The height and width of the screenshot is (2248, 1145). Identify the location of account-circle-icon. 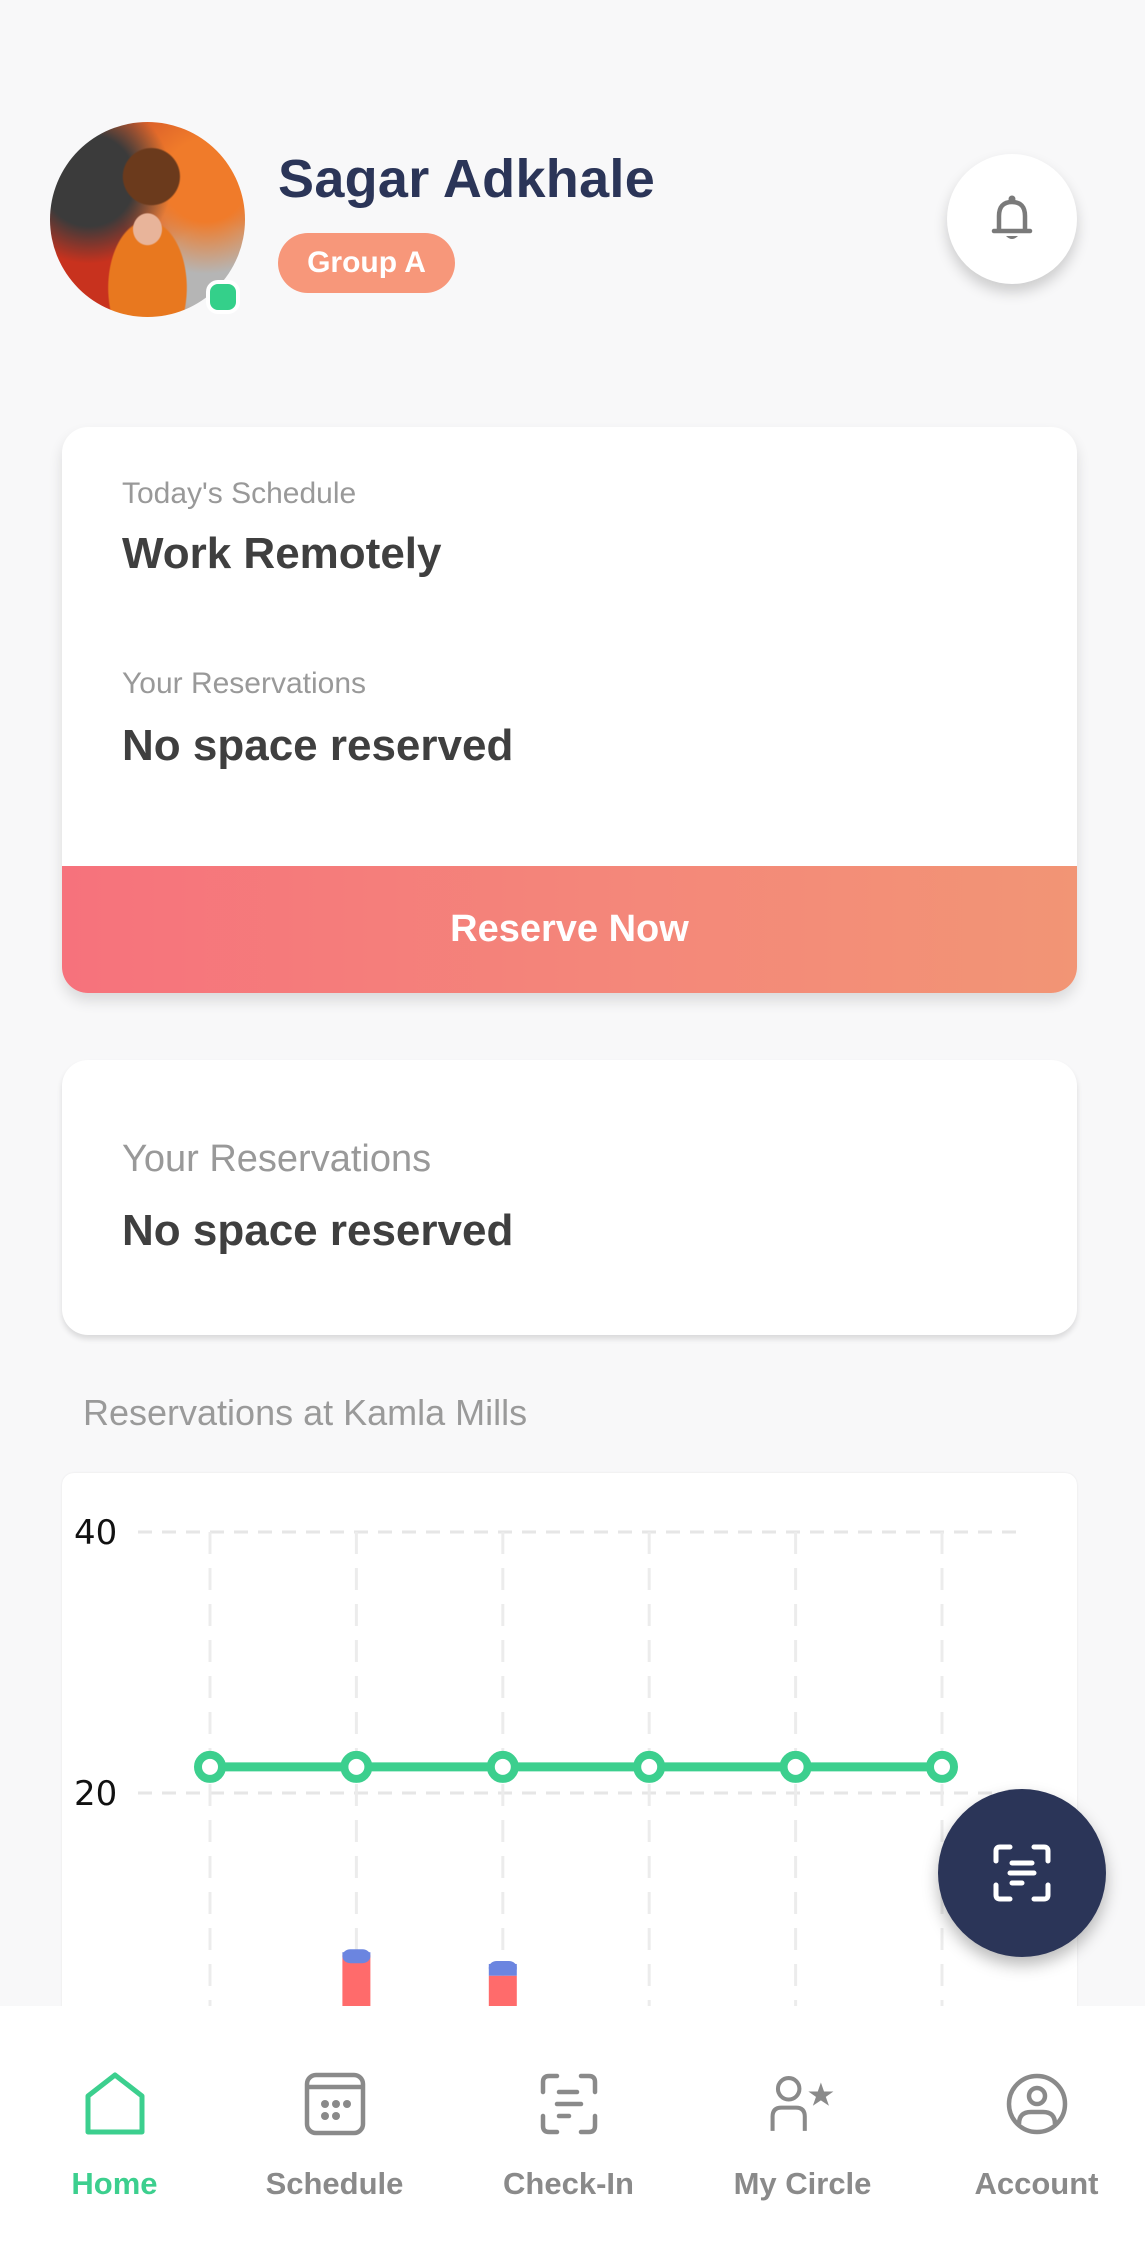
(1036, 2104).